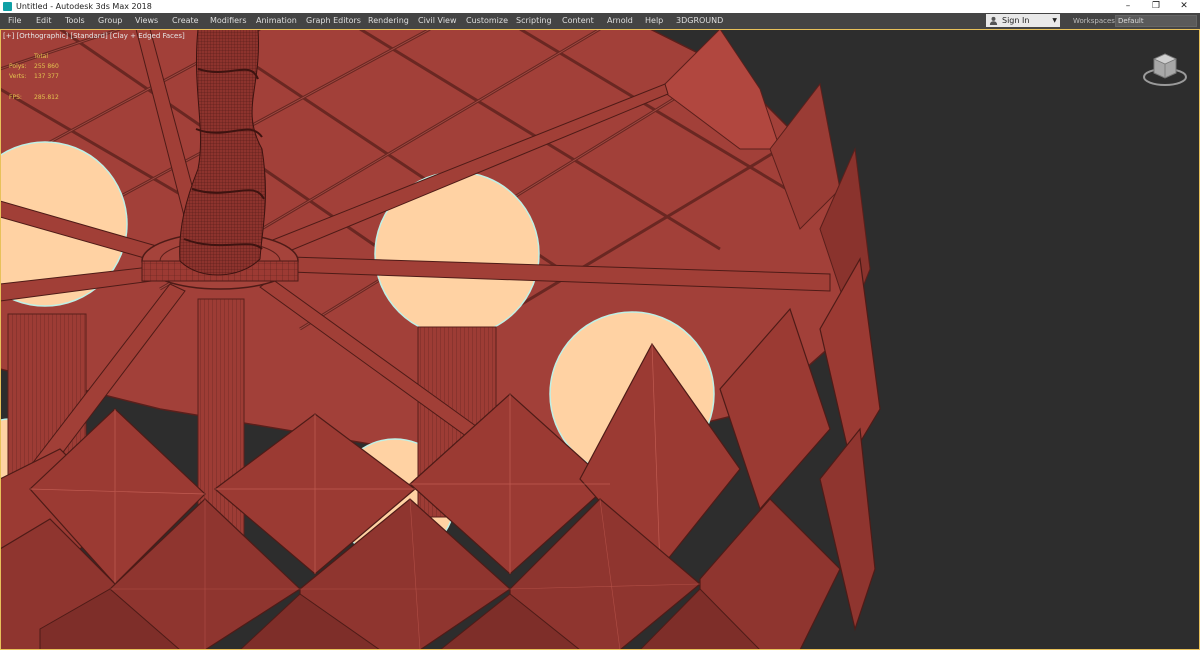  What do you see at coordinates (578, 21) in the screenshot?
I see `menu-content: Content` at bounding box center [578, 21].